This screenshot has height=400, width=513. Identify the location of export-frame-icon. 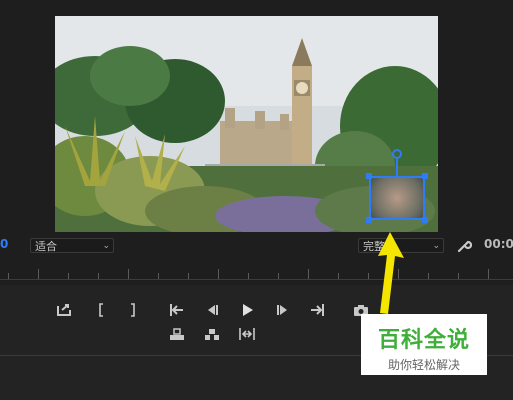
(64, 310).